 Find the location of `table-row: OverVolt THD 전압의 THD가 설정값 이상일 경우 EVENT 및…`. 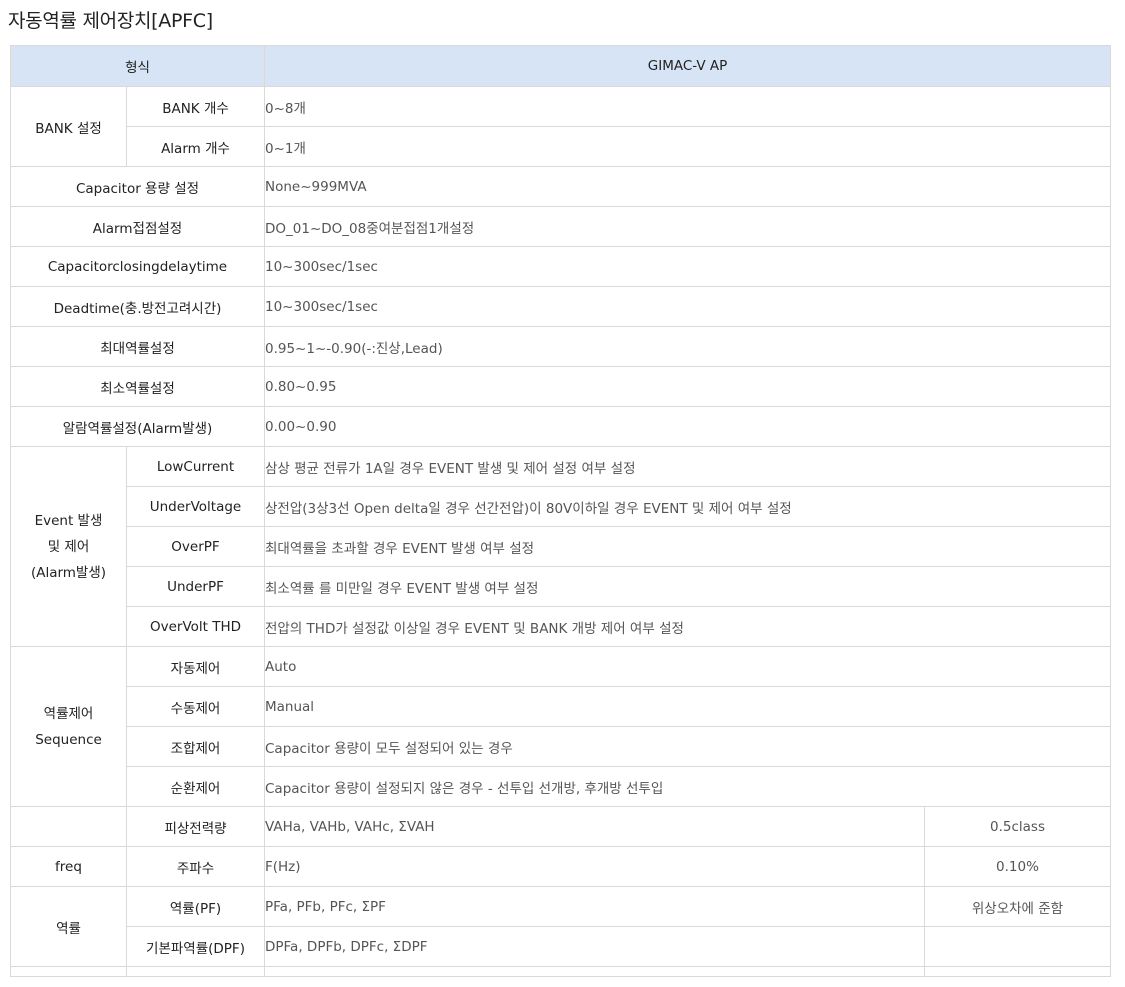

table-row: OverVolt THD 전압의 THD가 설정값 이상일 경우 EVENT 및… is located at coordinates (561, 626).